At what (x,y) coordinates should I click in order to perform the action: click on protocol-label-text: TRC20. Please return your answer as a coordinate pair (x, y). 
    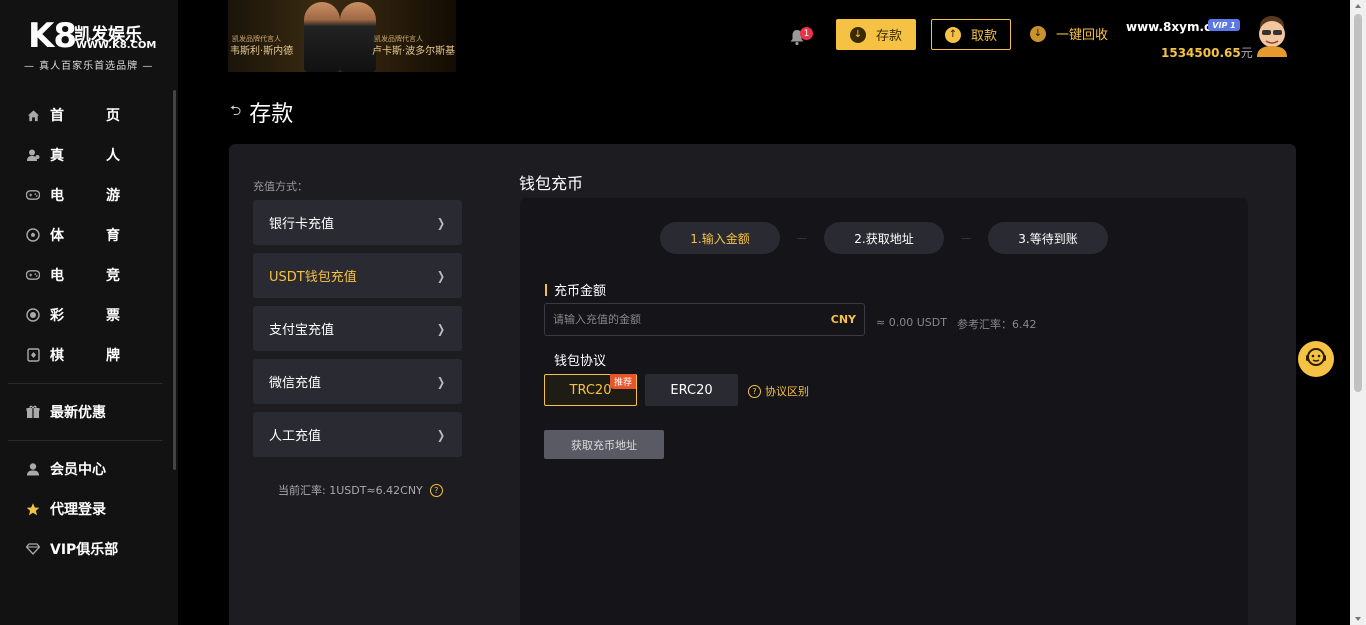
    Looking at the image, I should click on (590, 390).